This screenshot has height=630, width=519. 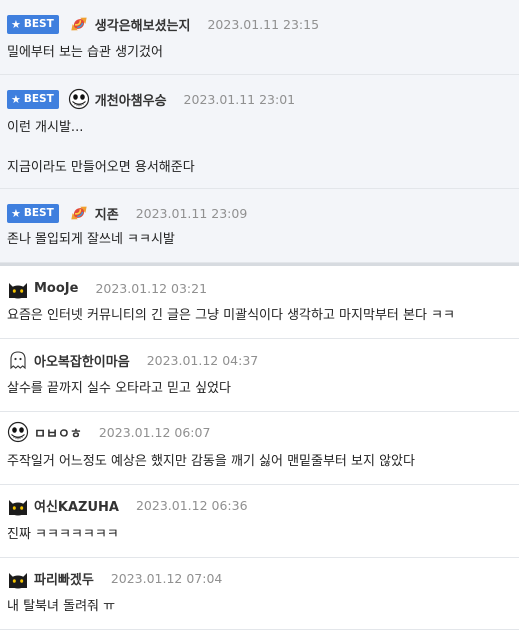 I want to click on comment-date: 2023.01.11 23:15, so click(x=263, y=24).